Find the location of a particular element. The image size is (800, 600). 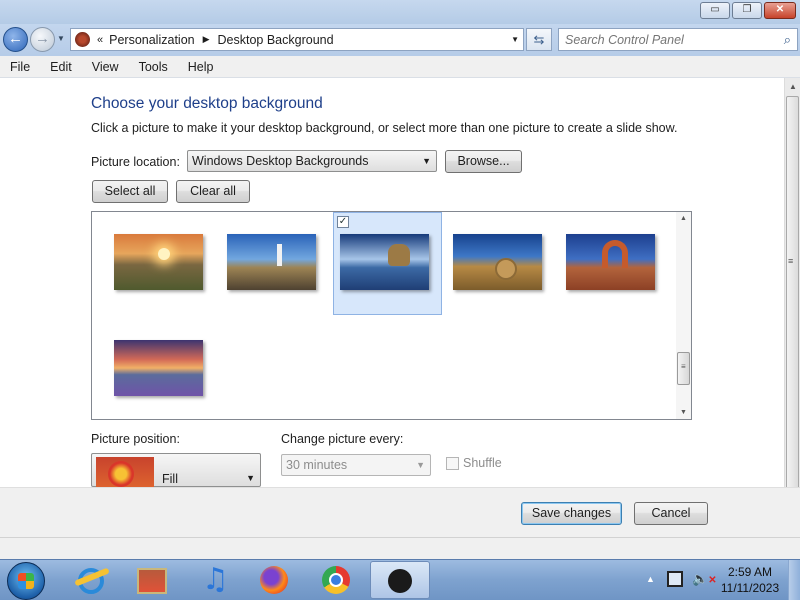

clock-time: 2:59 AM is located at coordinates (750, 572).